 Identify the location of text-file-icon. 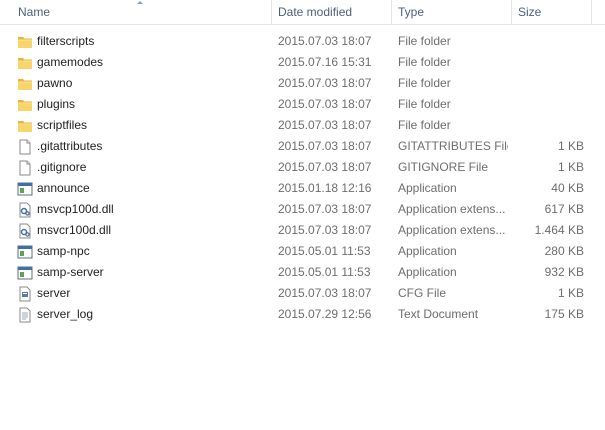
(25, 315).